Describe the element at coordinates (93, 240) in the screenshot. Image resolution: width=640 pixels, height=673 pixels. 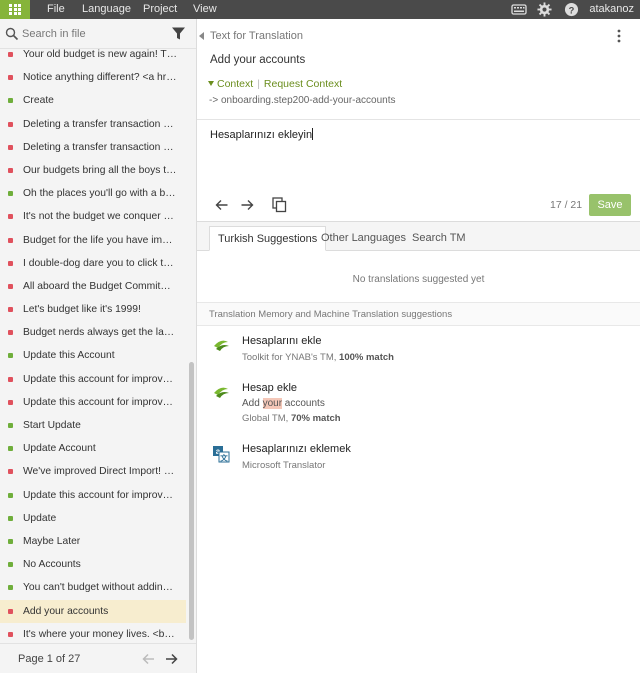
I see `segment-row: Budget for the life you have imagined.` at that location.